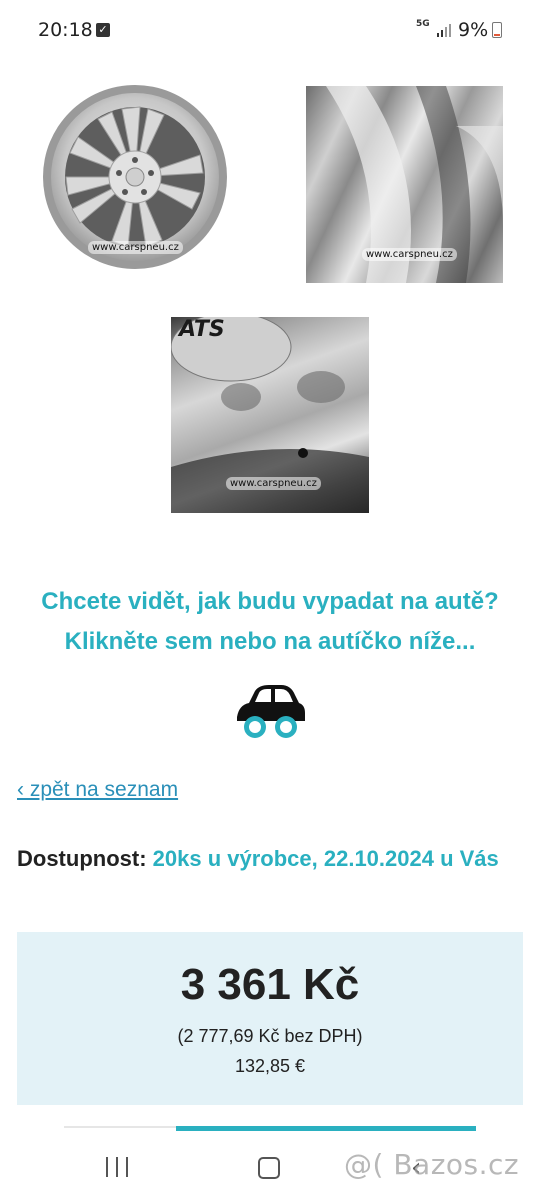  What do you see at coordinates (270, 1018) in the screenshot?
I see `price-box: 3 361 Kč (2 777,69 Kč bez DPH) 132,85 €` at bounding box center [270, 1018].